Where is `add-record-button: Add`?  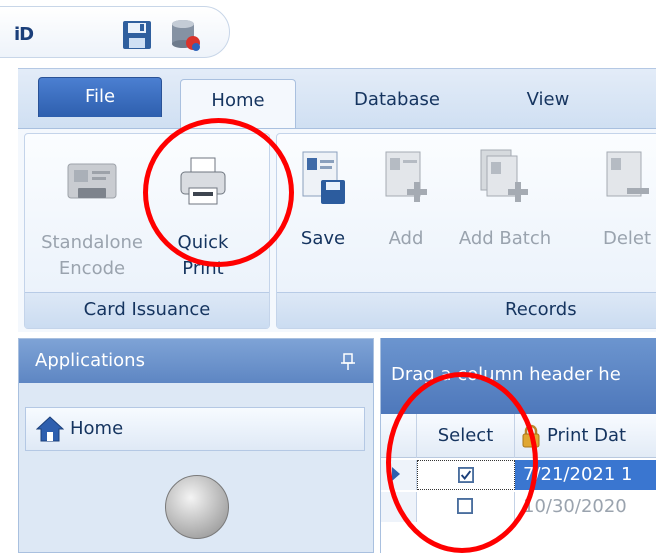 add-record-button: Add is located at coordinates (406, 200).